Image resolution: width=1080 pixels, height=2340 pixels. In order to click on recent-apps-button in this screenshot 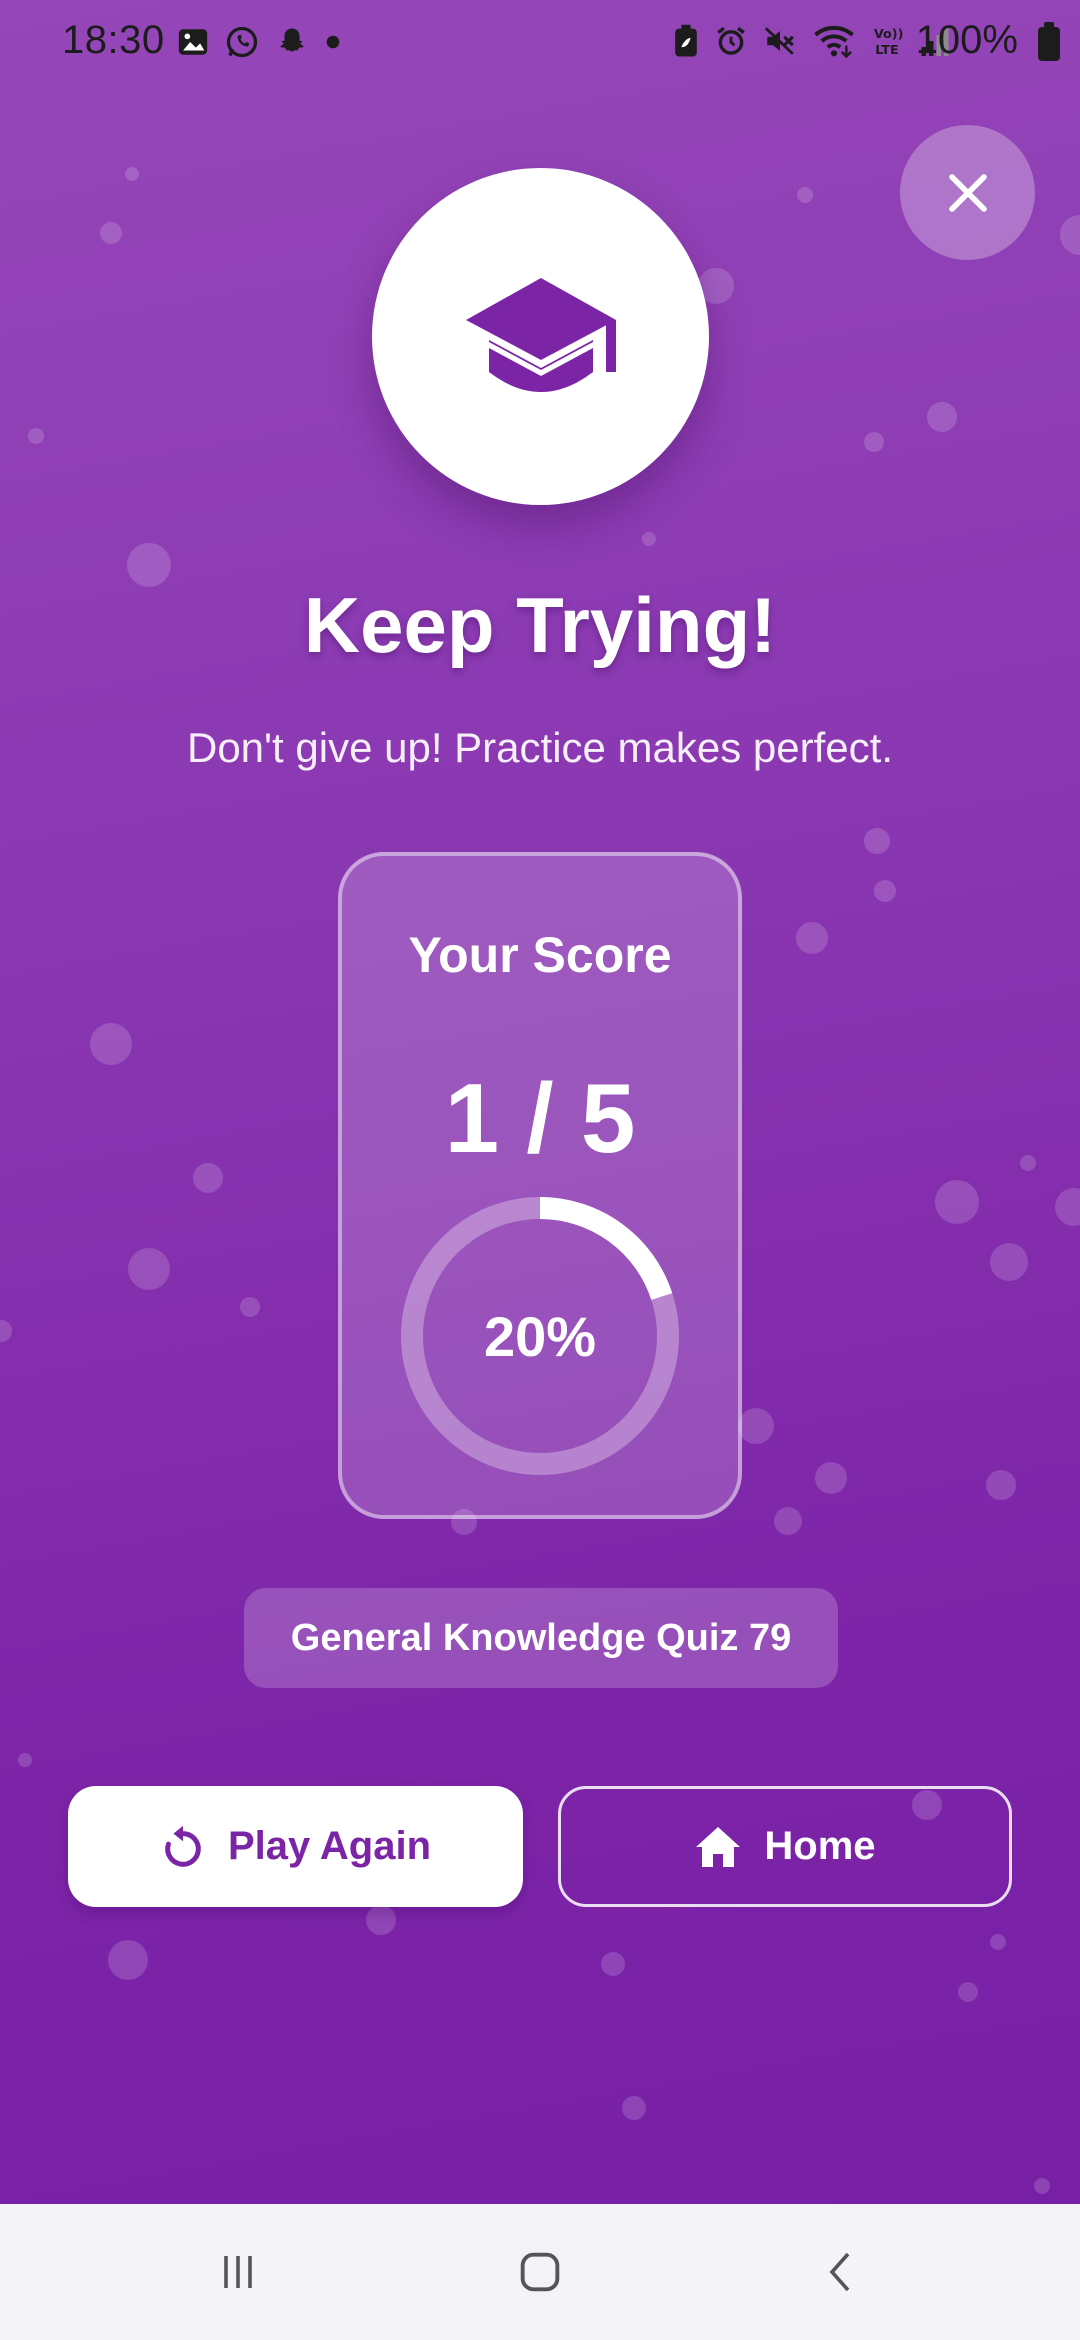, I will do `click(238, 2272)`.